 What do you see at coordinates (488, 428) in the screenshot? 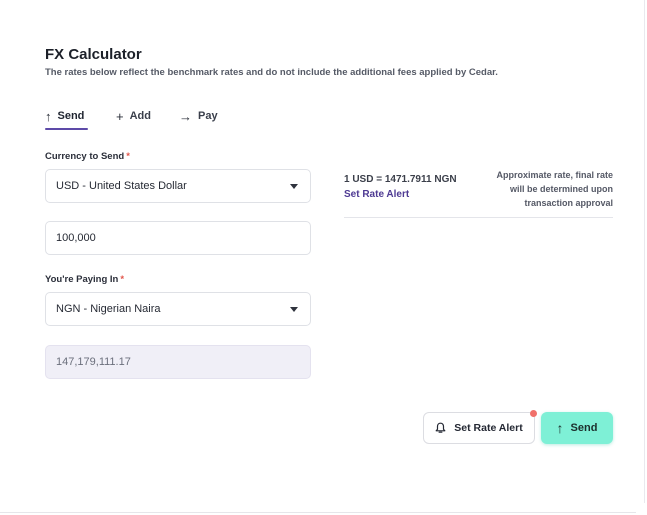
I see `set-rate-alert-label: Set Rate Alert` at bounding box center [488, 428].